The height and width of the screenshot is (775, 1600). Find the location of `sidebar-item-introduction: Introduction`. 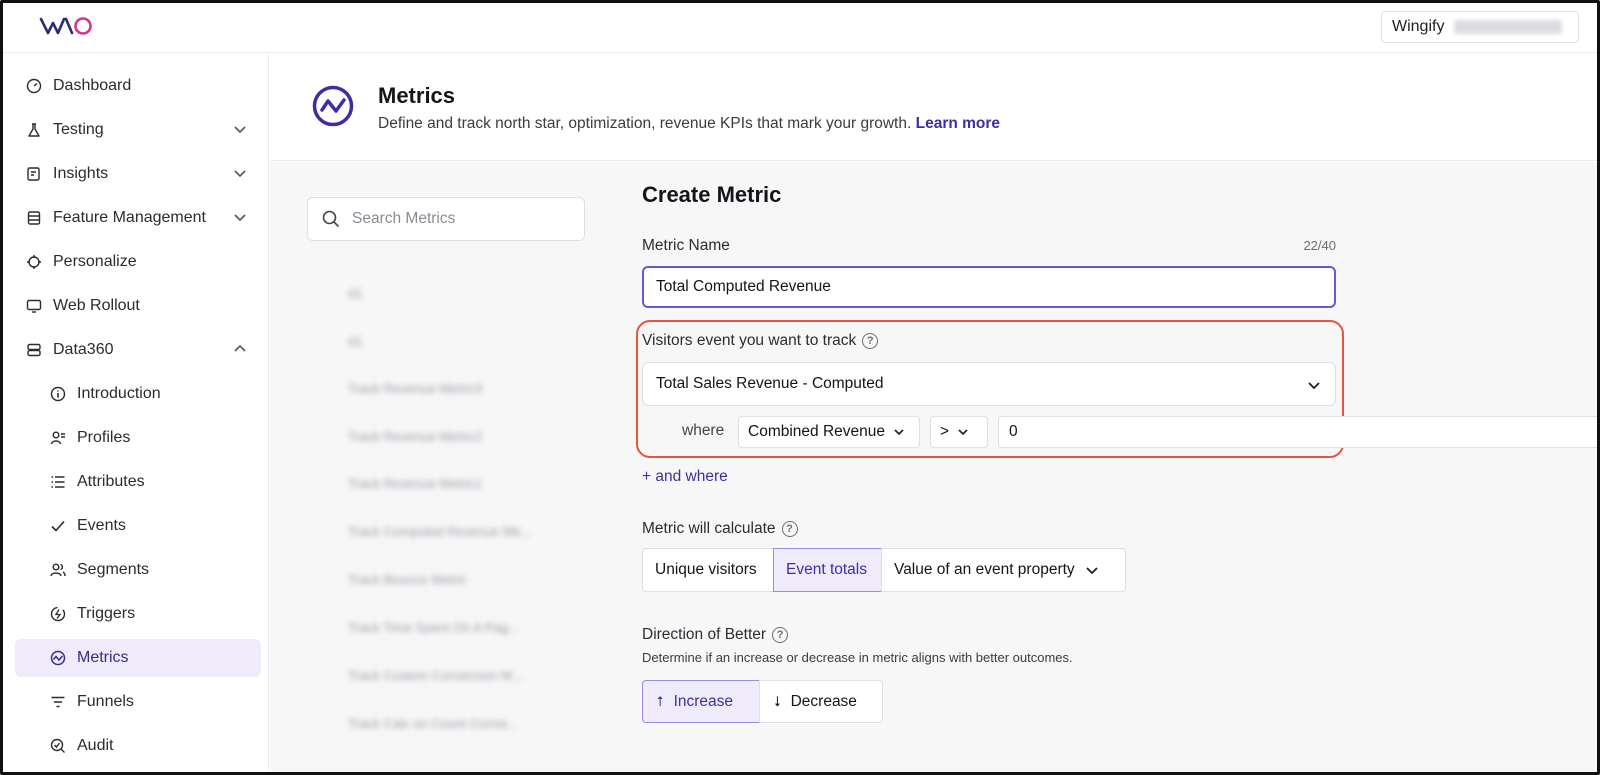

sidebar-item-introduction: Introduction is located at coordinates (138, 394).